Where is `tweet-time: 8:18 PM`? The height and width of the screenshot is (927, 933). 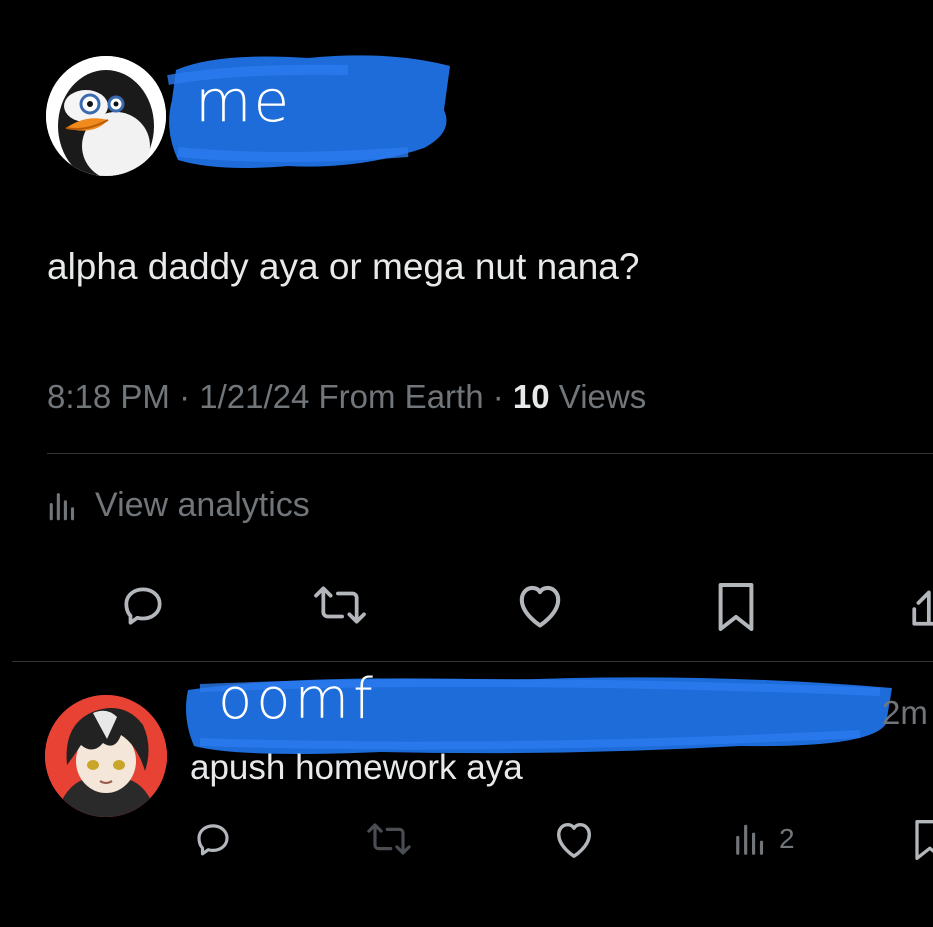 tweet-time: 8:18 PM is located at coordinates (108, 396).